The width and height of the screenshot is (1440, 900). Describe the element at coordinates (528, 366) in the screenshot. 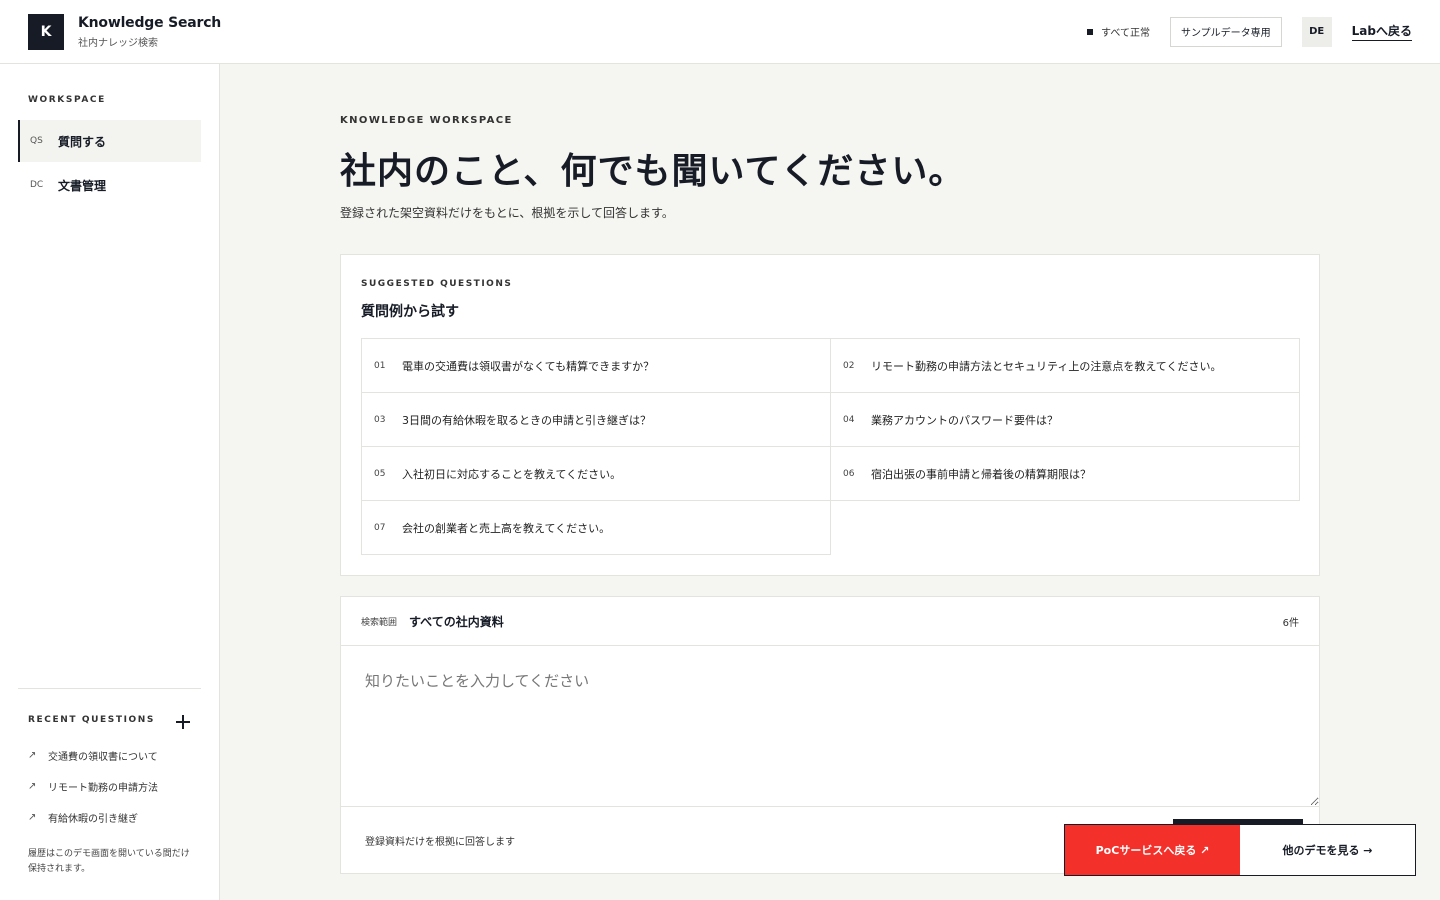

I see `question-text: 電車の交通費は領収書がなくても精算できますか？` at that location.